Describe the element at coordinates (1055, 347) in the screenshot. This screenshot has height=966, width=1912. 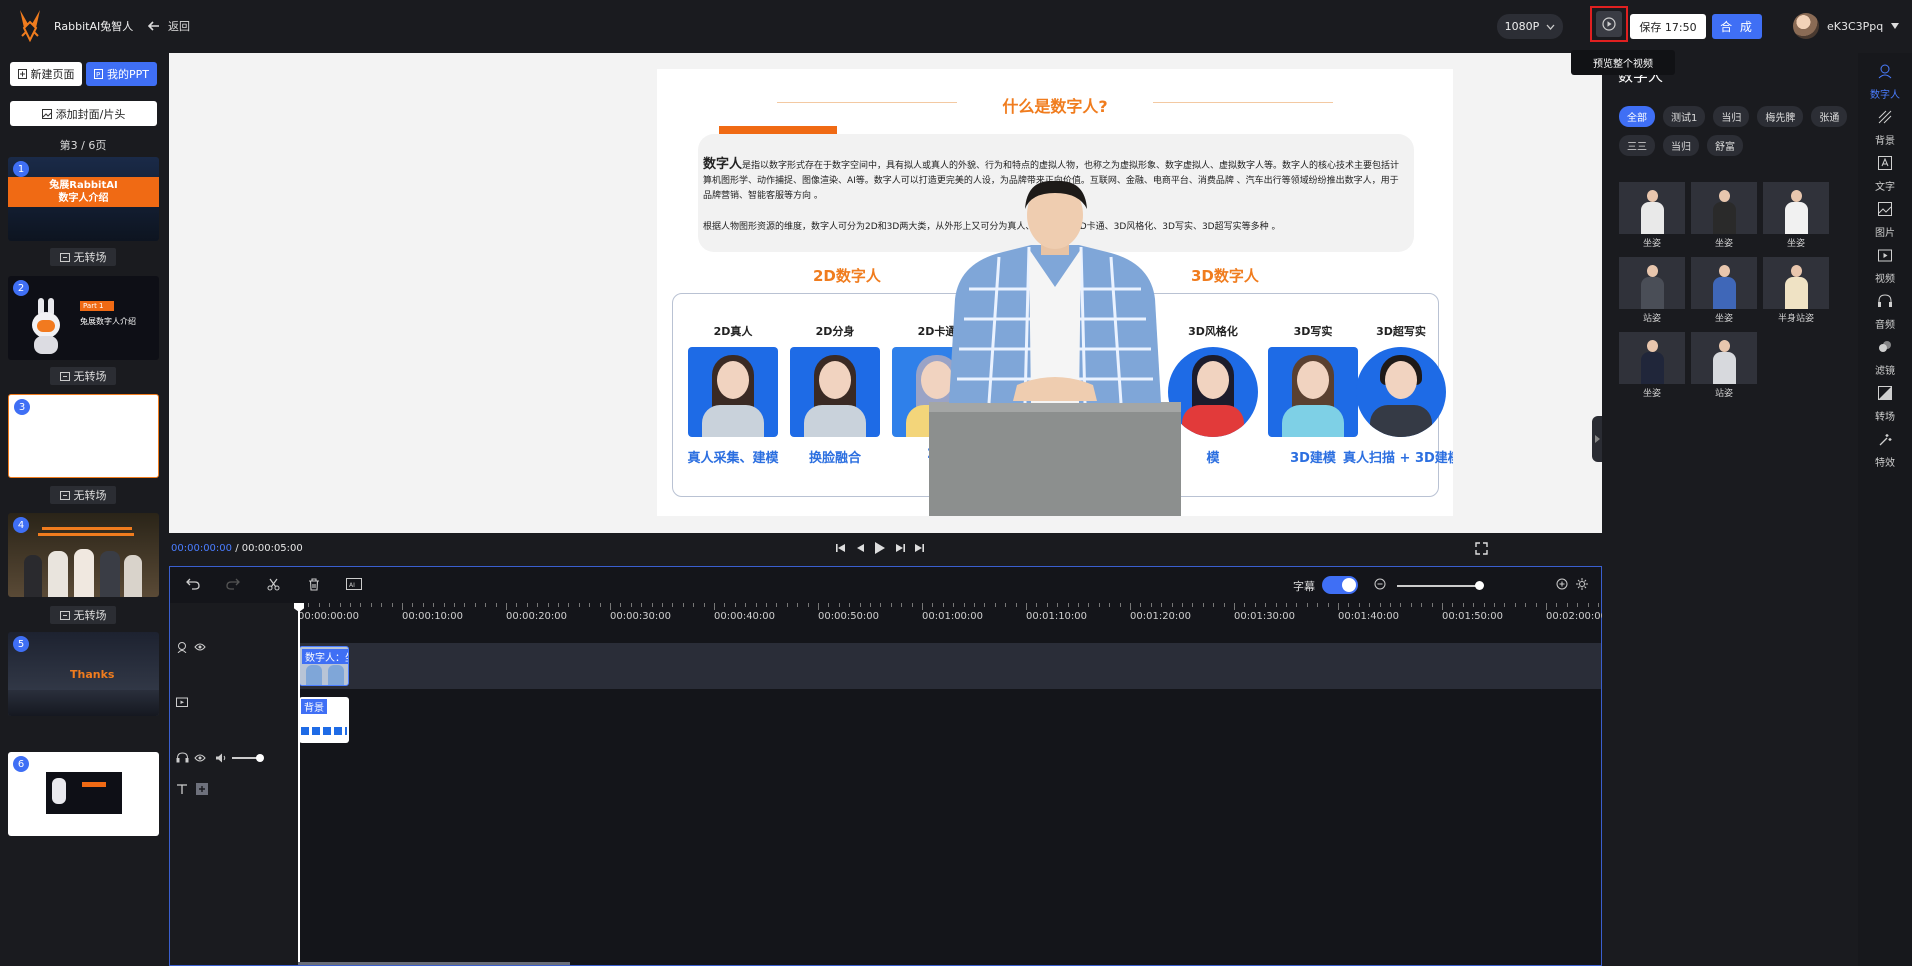
I see `digital-human-presenter` at that location.